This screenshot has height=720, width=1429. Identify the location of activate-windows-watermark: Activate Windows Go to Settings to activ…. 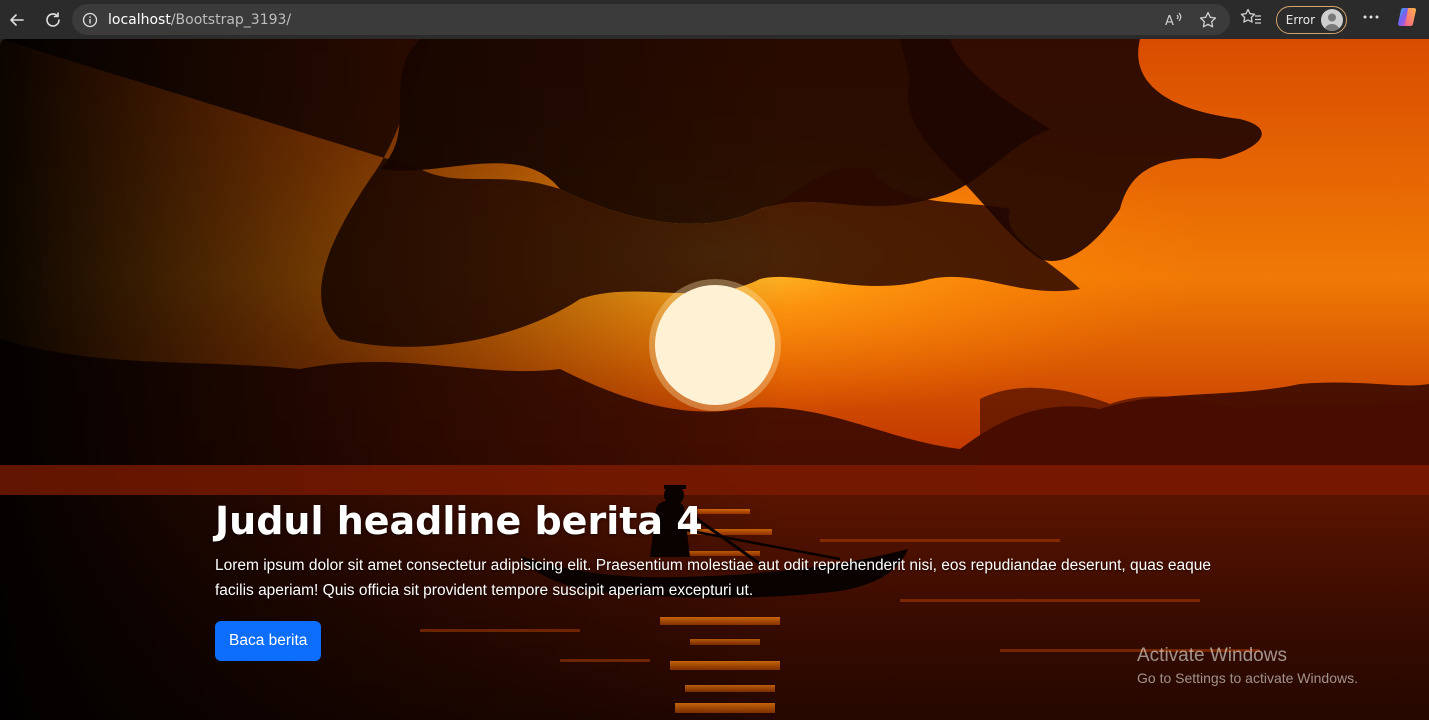
(1247, 666).